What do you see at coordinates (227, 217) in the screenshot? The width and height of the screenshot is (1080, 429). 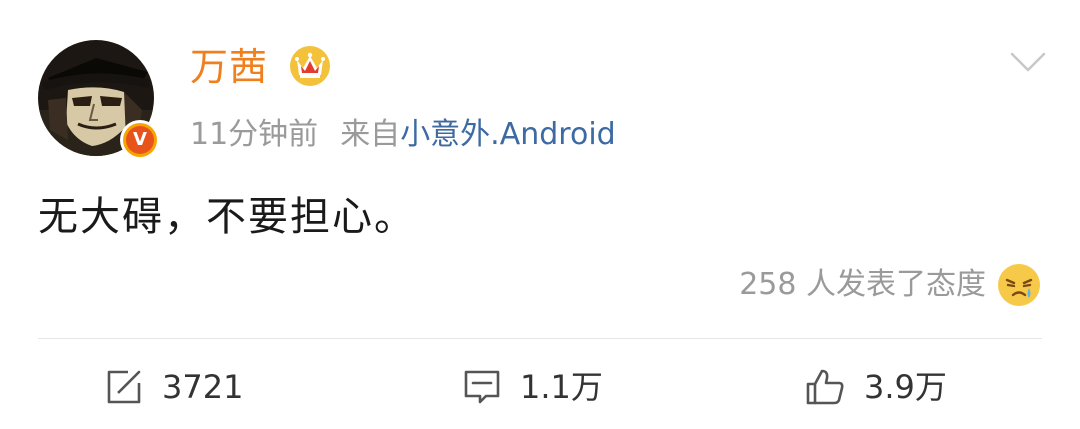 I see `post-content: 无大碍，不要担心。` at bounding box center [227, 217].